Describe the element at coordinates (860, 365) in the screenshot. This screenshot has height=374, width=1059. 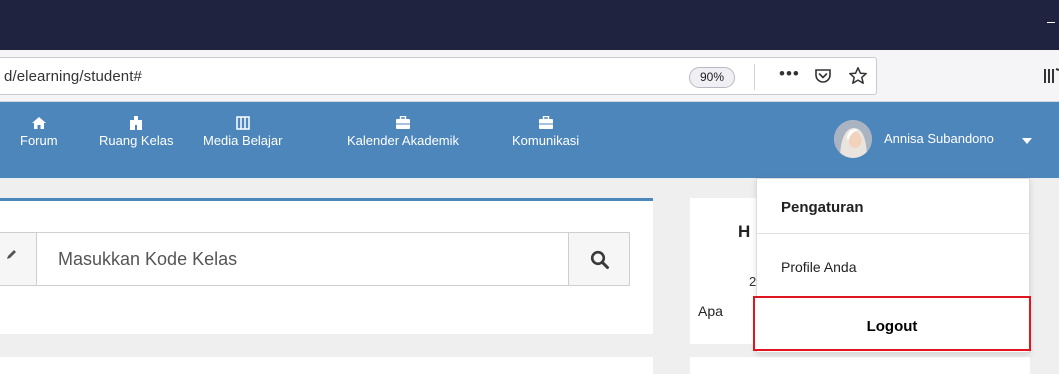
I see `side-card-lower` at that location.